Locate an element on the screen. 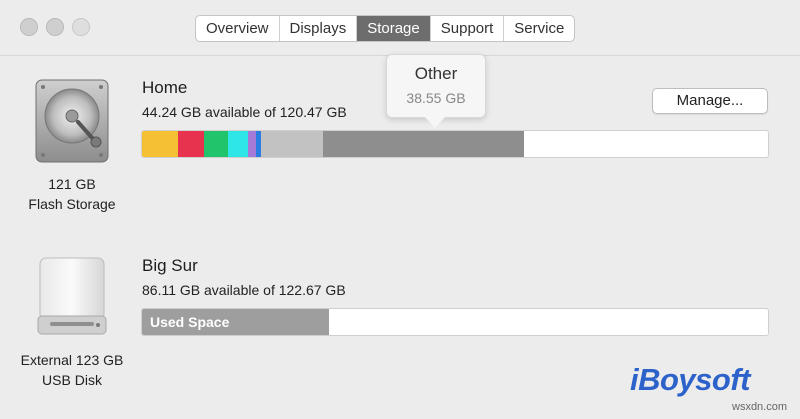  usage-segment-other is located at coordinates (423, 144).